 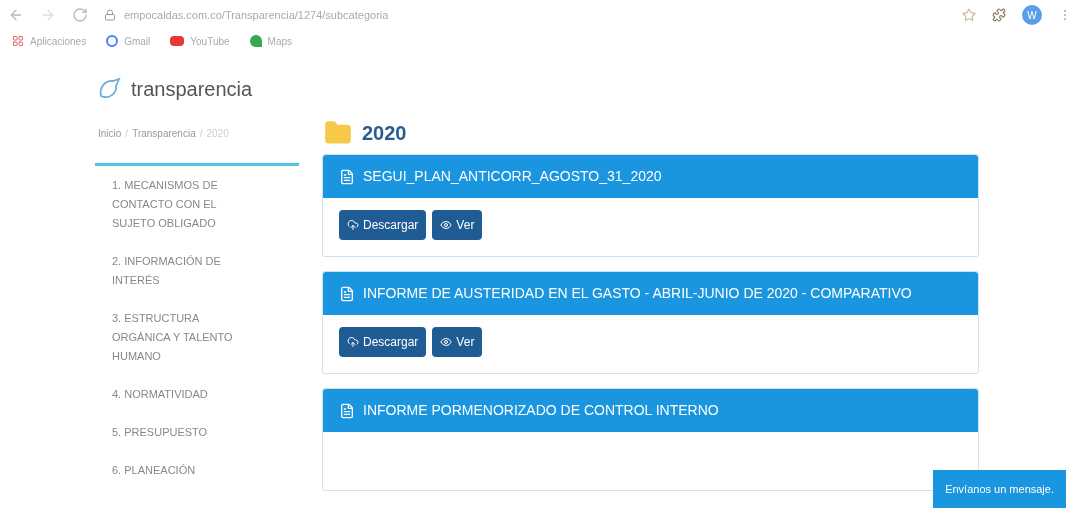 What do you see at coordinates (256, 15) in the screenshot?
I see `address-bar: empocaldas.com.co/Transparencia/1274/subcategoria` at bounding box center [256, 15].